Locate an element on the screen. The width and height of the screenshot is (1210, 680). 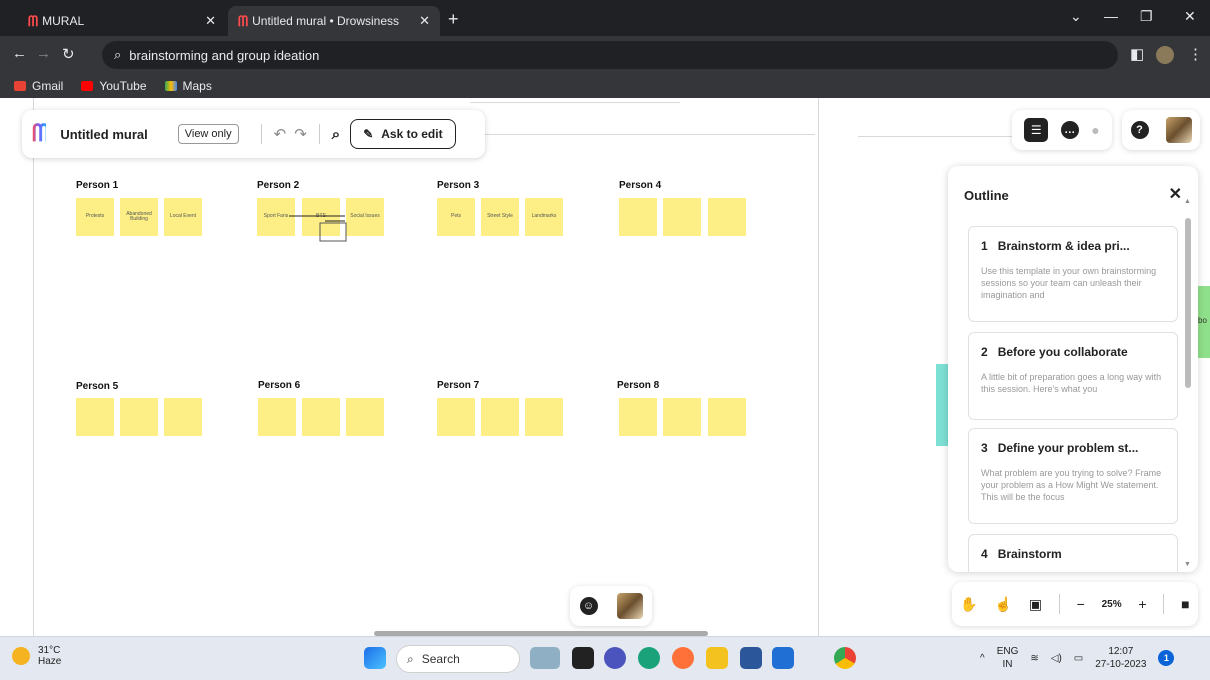
ask-to-edit-button: ✎ Ask to edit is located at coordinates (403, 134).